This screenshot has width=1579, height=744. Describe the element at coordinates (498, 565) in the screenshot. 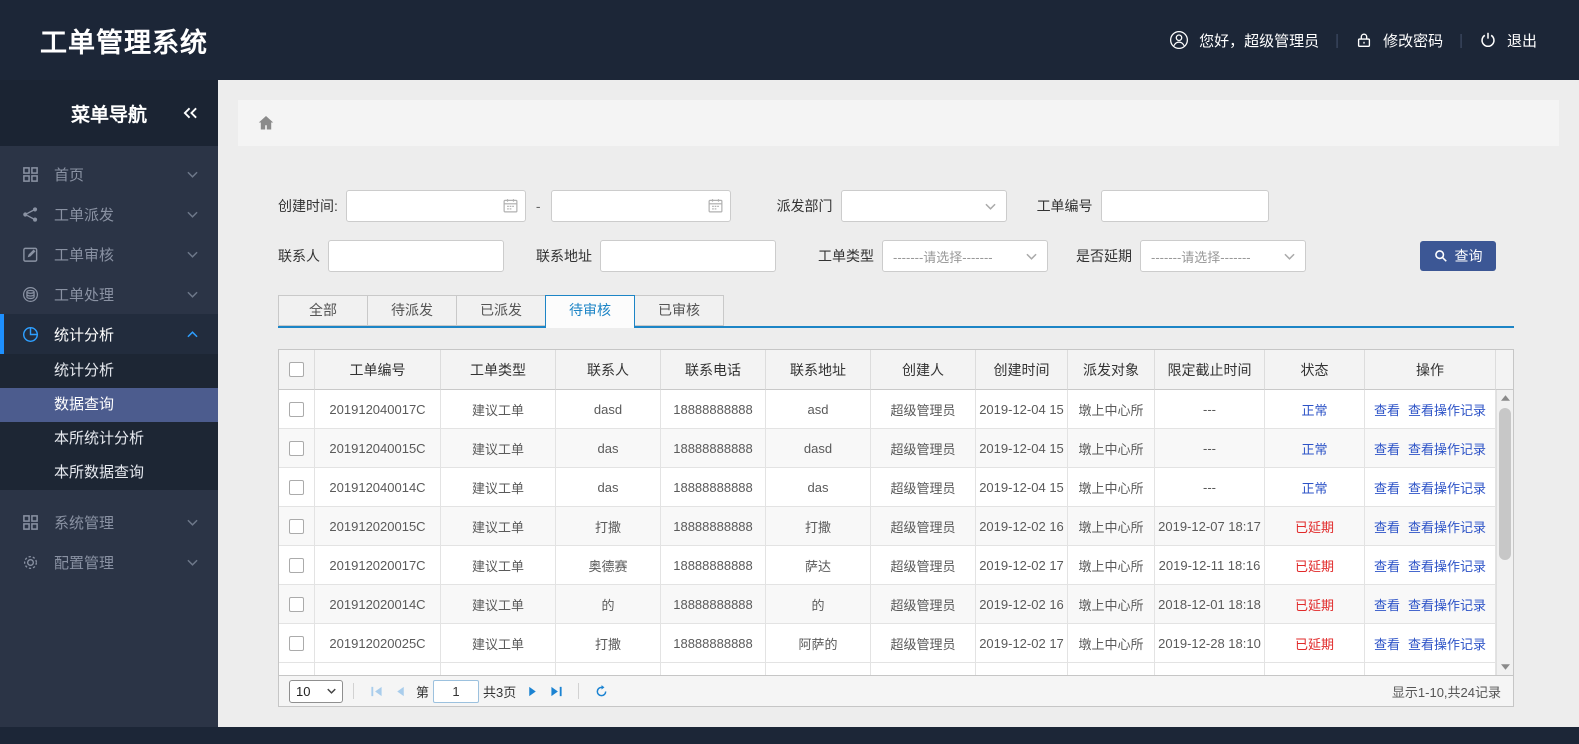

I see `cell-order-type: 建议工单` at that location.